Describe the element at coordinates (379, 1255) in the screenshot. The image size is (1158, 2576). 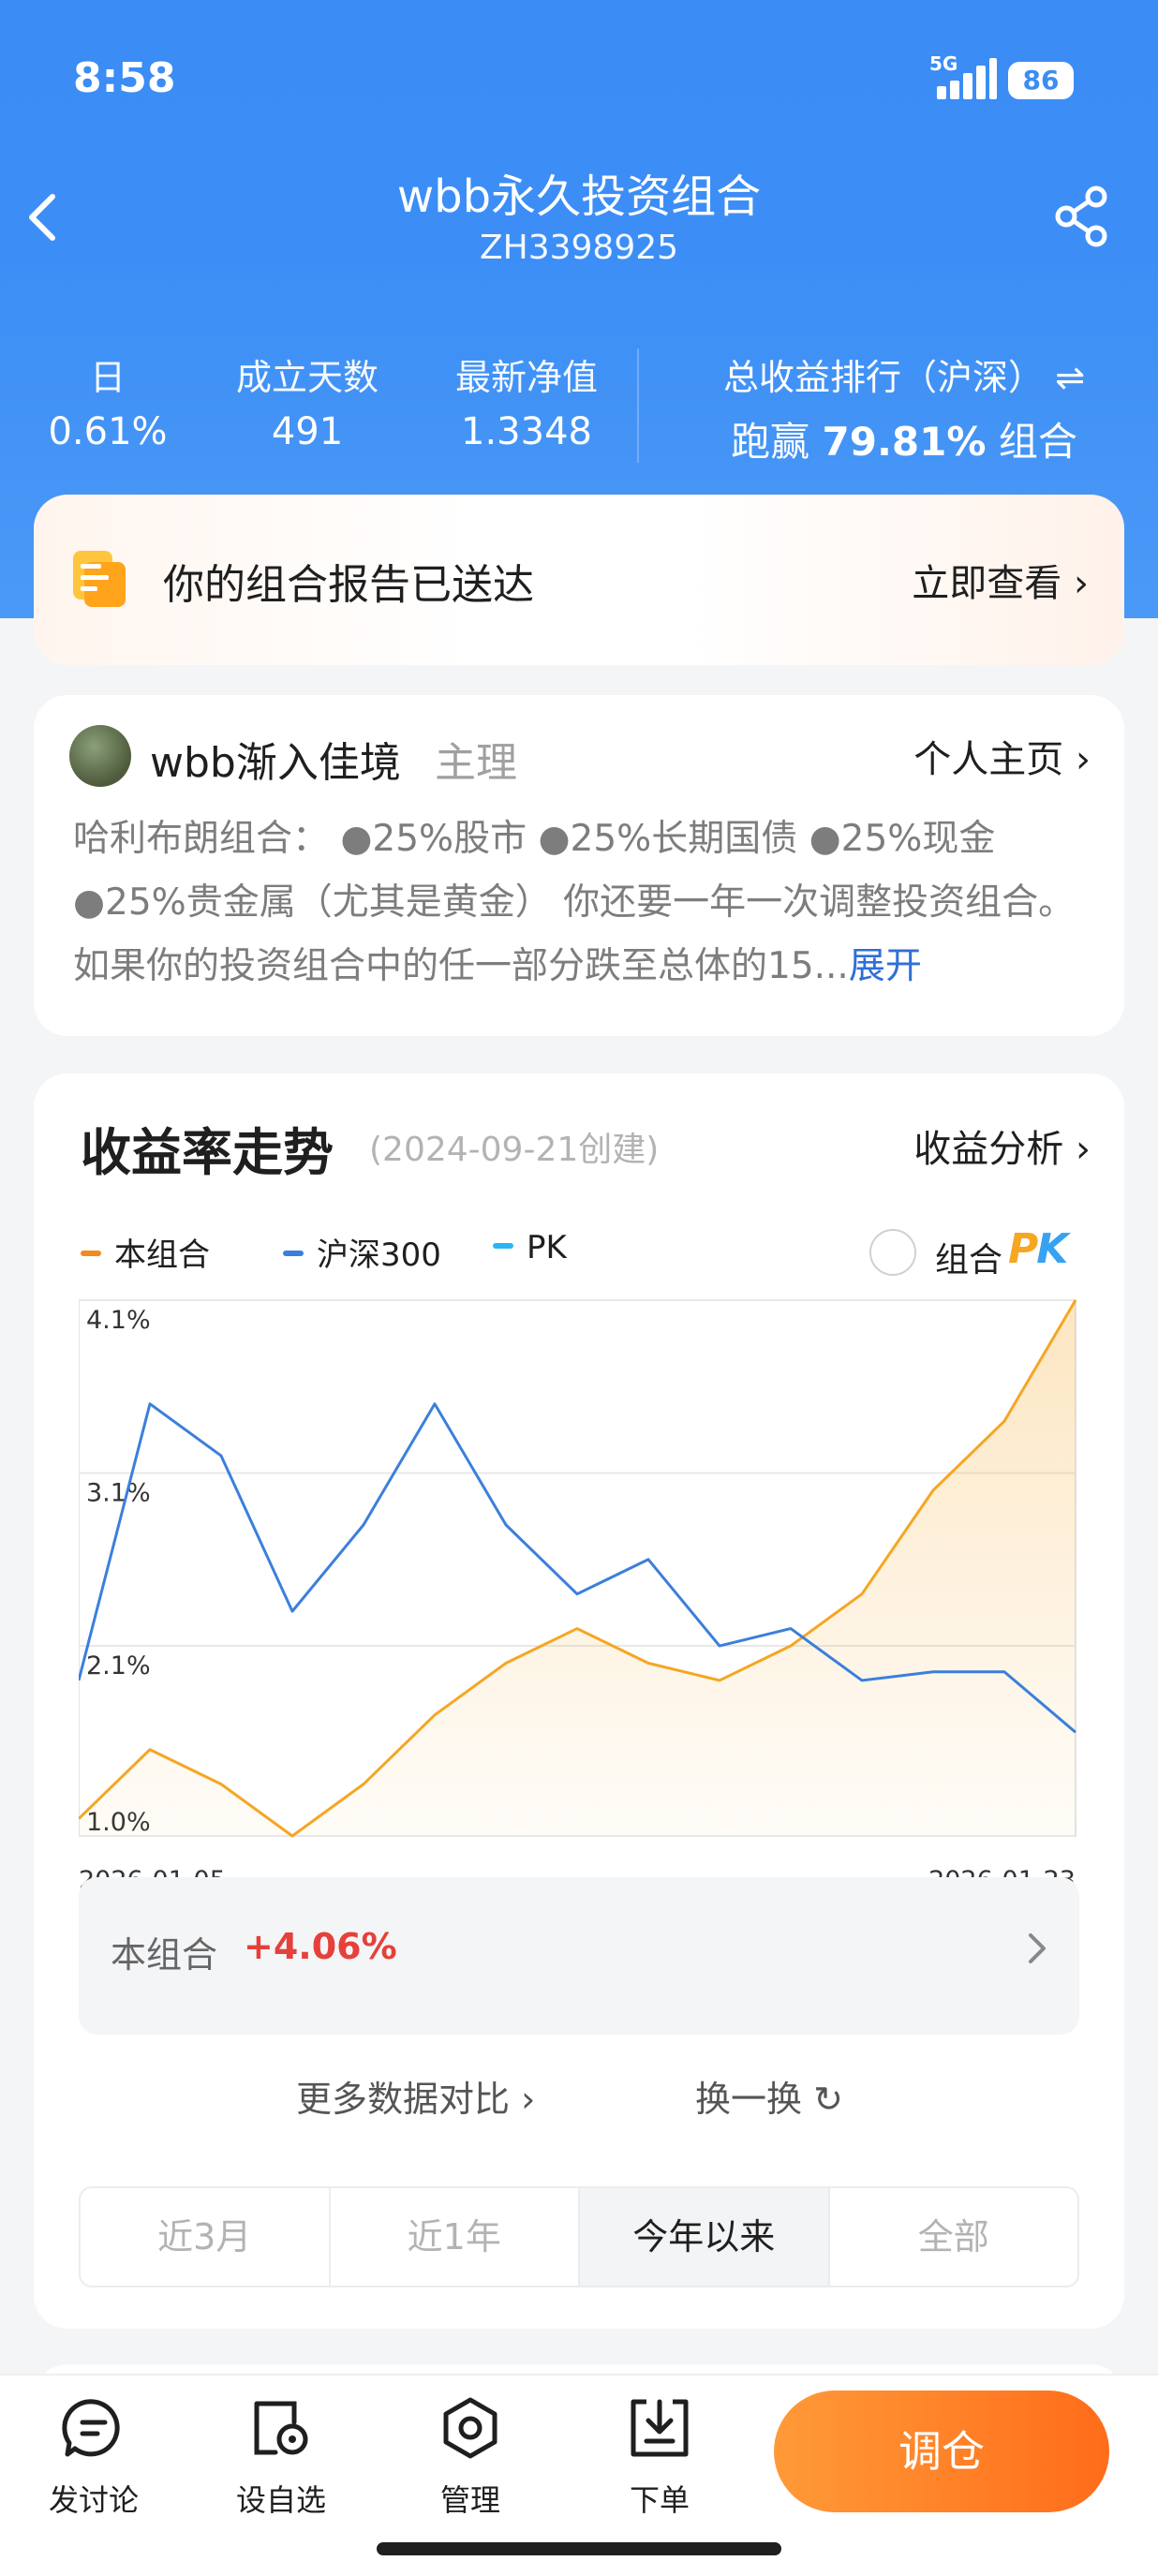
I see `legend-label: 沪深300` at that location.